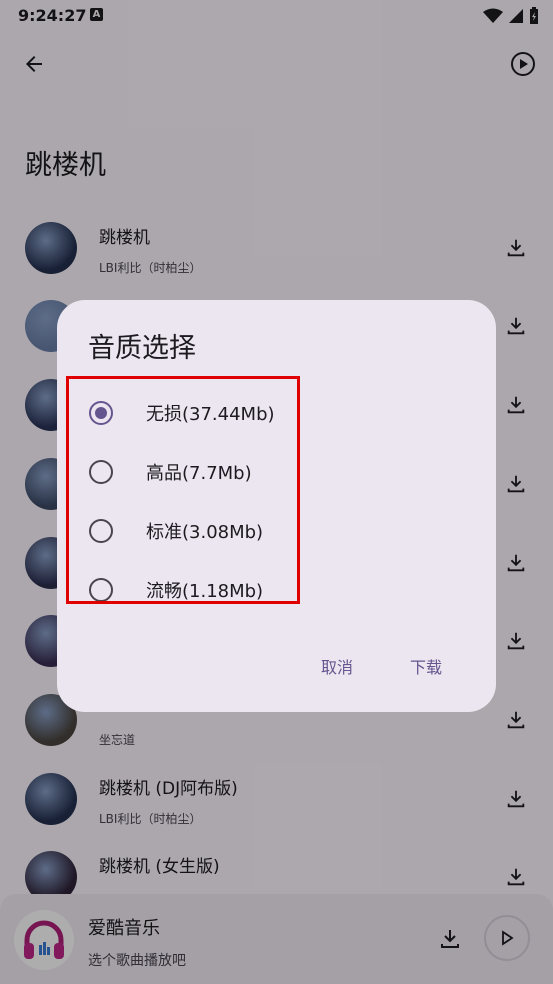  I want to click on cancel-button: 取消, so click(337, 666).